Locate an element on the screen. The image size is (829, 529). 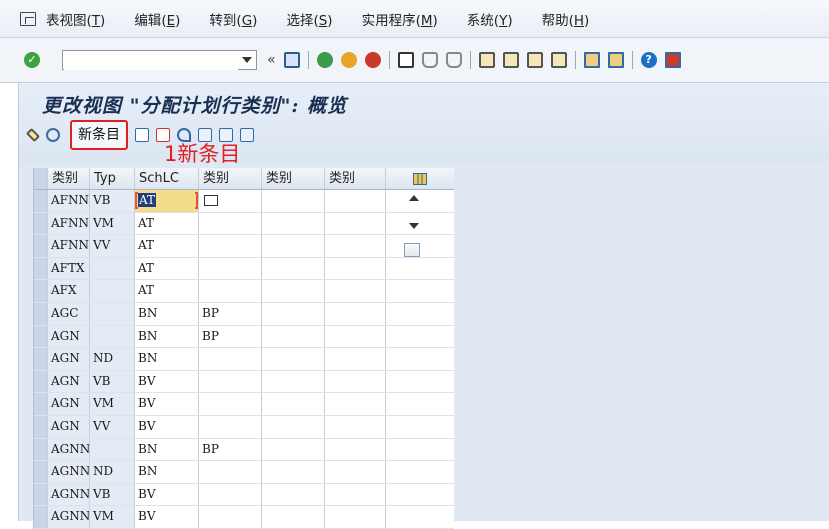
new-entries-button: 新条目 is located at coordinates (99, 135).